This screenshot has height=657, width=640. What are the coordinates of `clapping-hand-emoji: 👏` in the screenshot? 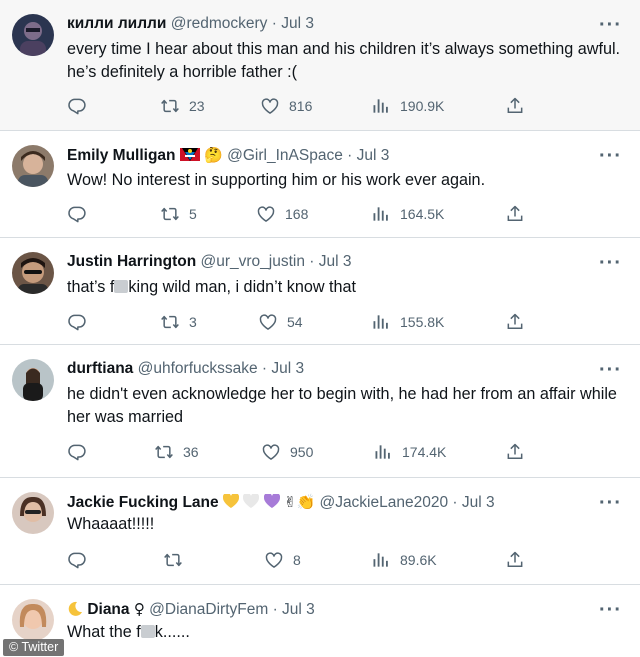 It's located at (306, 502).